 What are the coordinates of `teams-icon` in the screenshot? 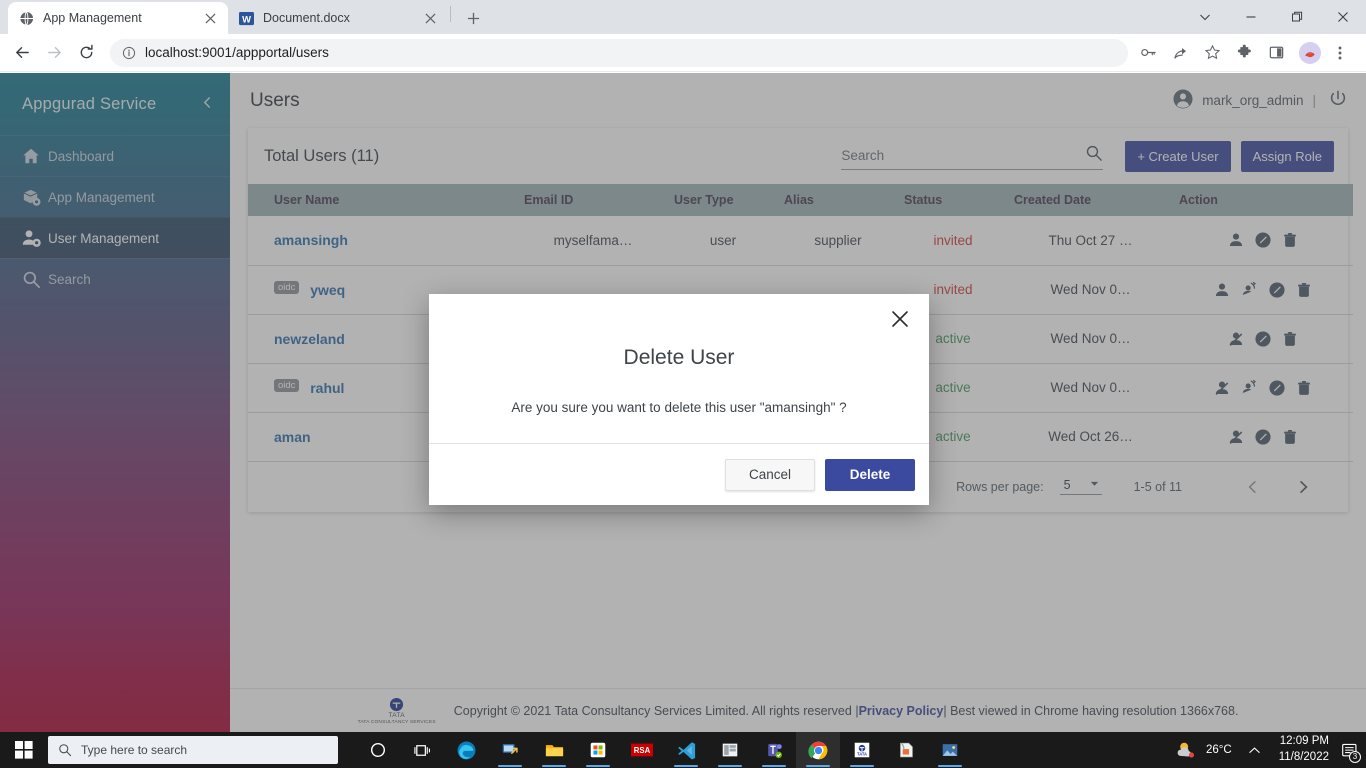 It's located at (774, 750).